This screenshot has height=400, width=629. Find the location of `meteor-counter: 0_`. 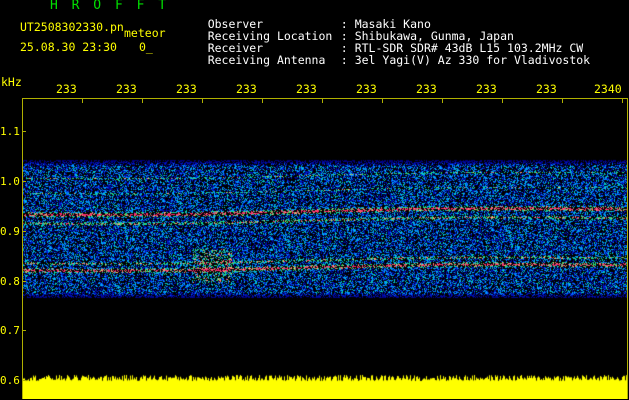

meteor-counter: 0_ is located at coordinates (146, 47).